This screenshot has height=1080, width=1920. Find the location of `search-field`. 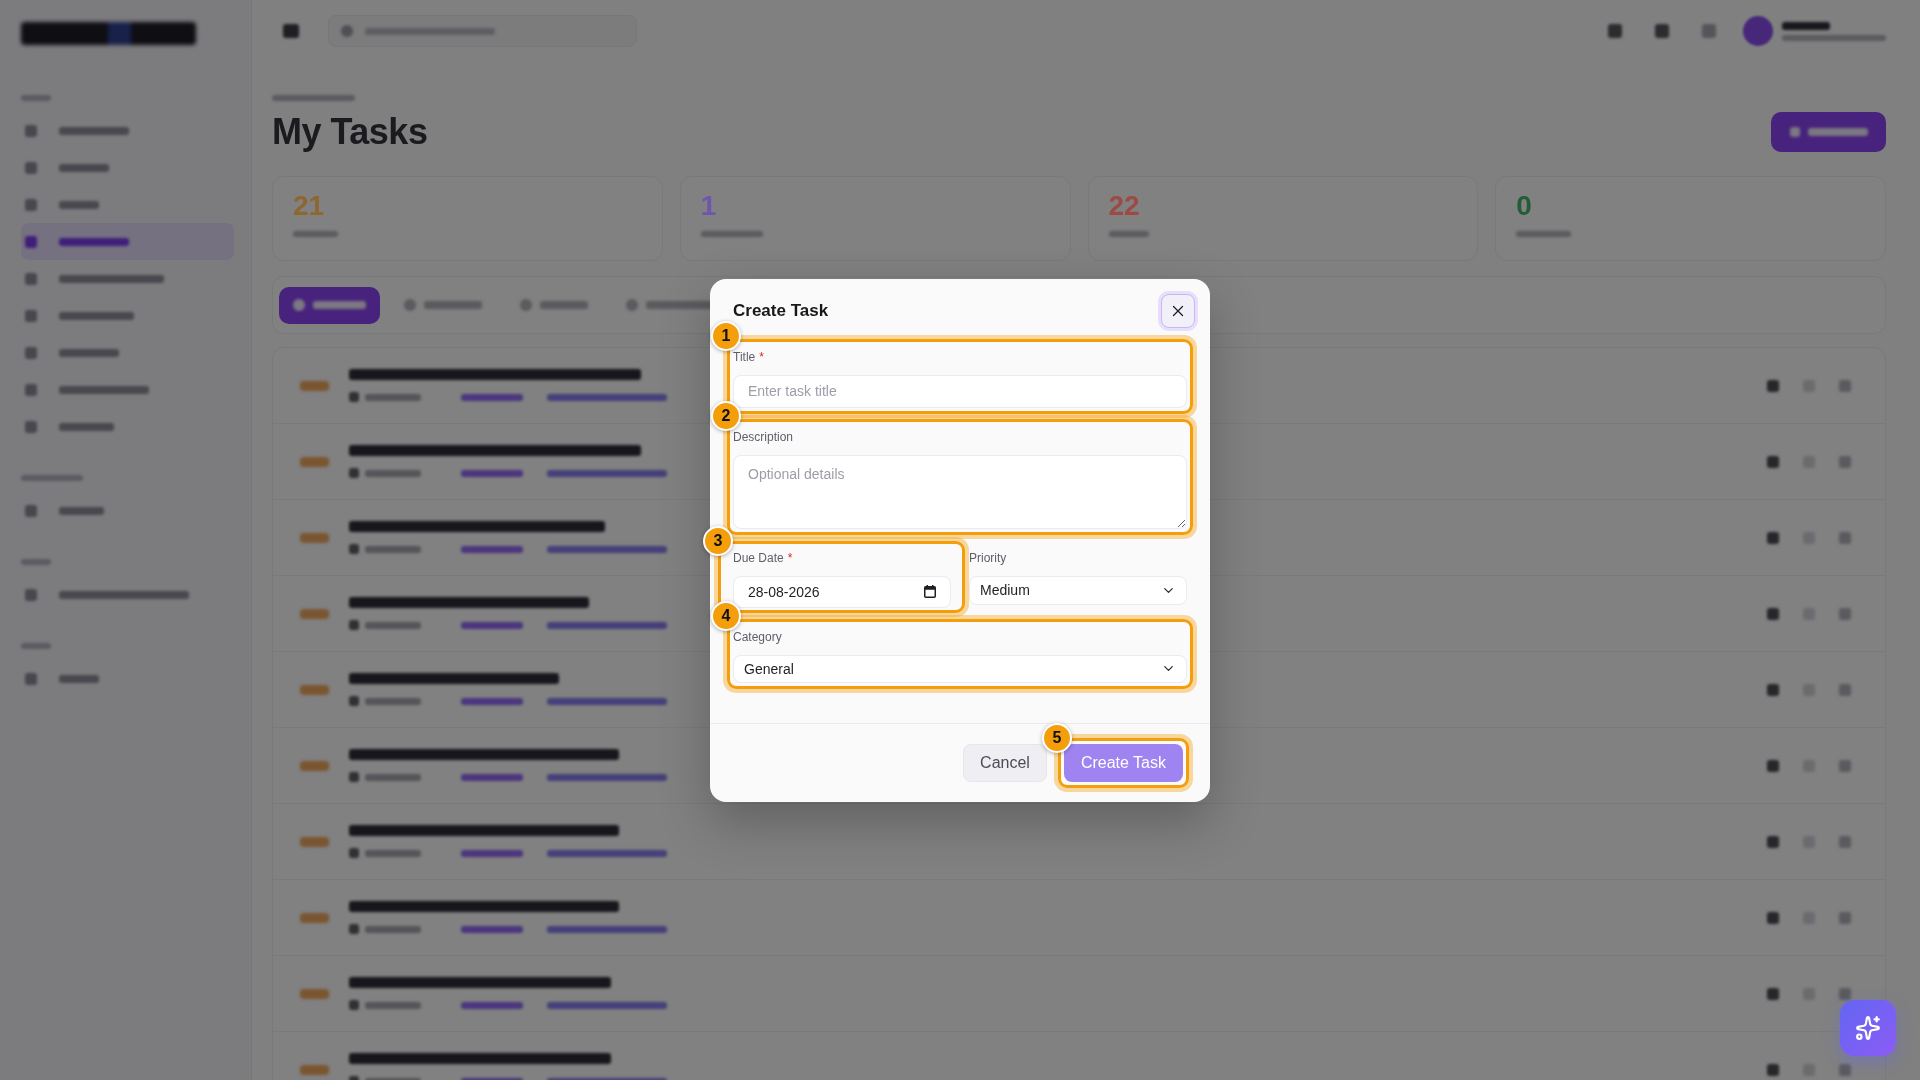

search-field is located at coordinates (482, 31).